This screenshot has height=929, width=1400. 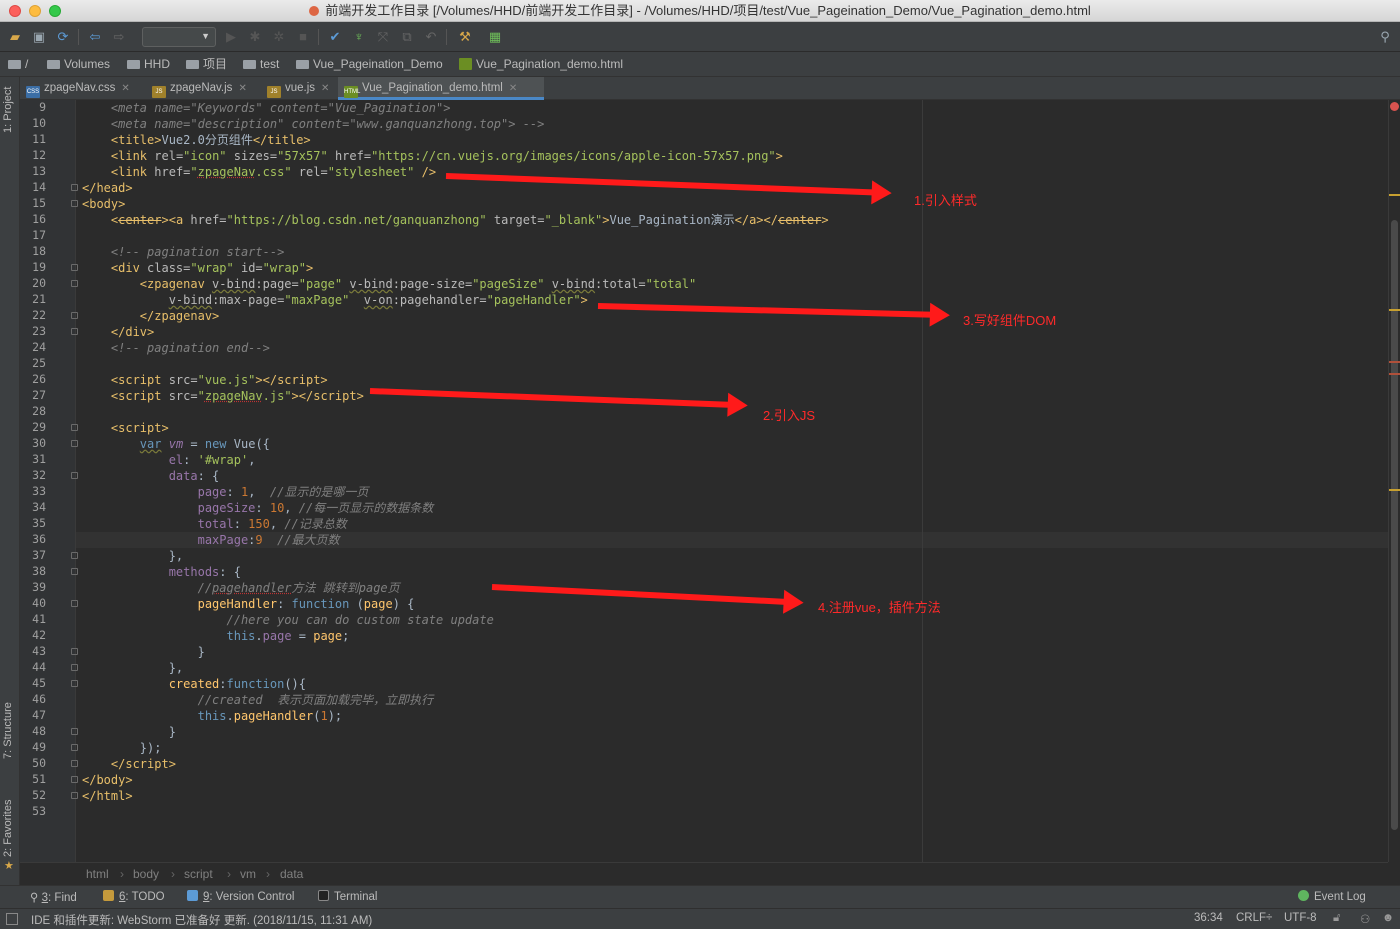 I want to click on debug-icon: ✱, so click(x=255, y=37).